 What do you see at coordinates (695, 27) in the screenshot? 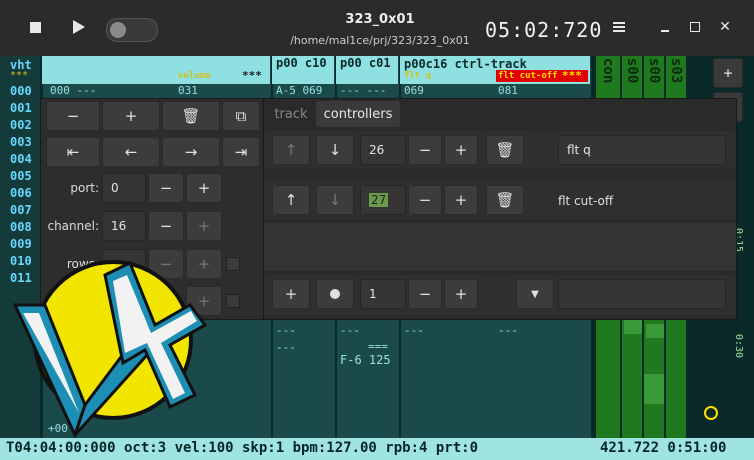
I see `maximize-button` at bounding box center [695, 27].